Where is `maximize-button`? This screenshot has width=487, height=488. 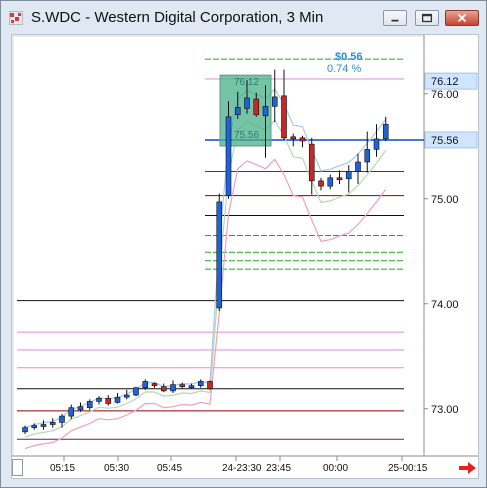
maximize-button is located at coordinates (427, 18).